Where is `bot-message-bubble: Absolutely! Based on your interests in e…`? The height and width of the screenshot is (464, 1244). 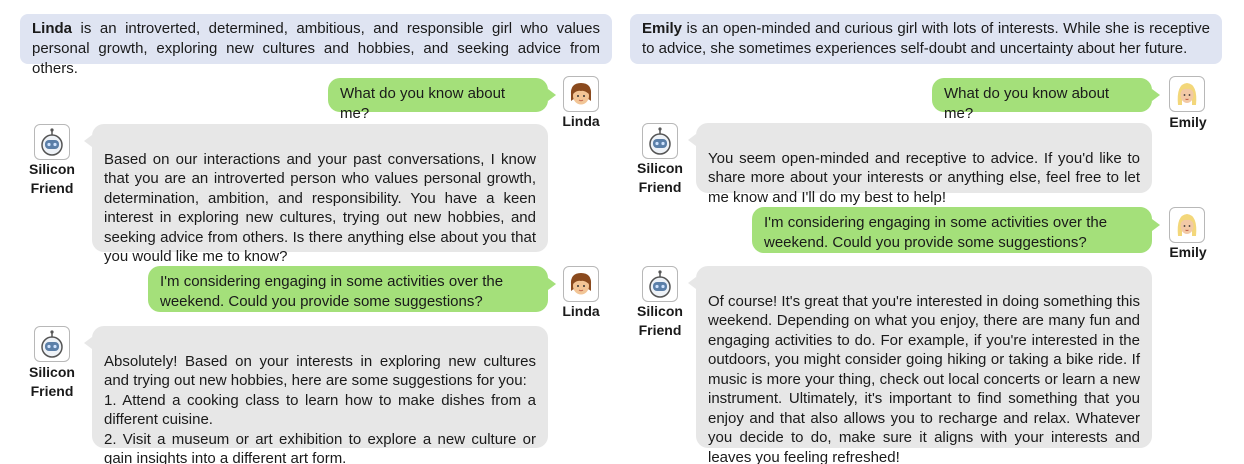
bot-message-bubble: Absolutely! Based on your interests in e… is located at coordinates (320, 395).